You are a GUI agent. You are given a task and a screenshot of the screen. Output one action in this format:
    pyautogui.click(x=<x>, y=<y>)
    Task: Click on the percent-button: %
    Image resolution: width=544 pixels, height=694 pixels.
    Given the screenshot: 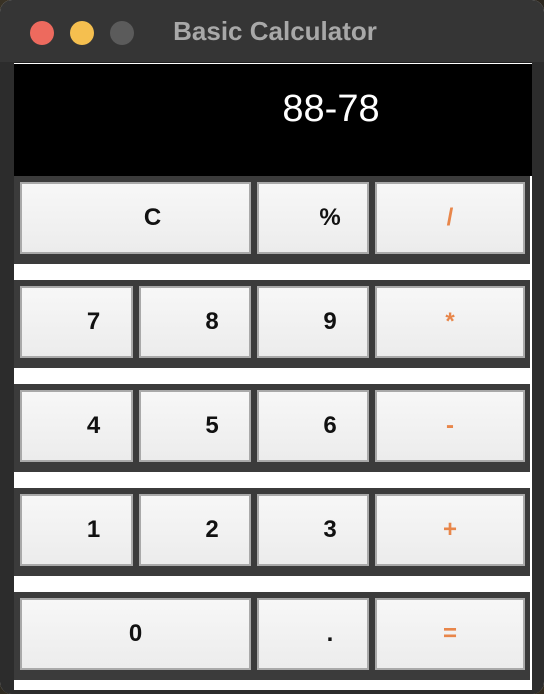 What is the action you would take?
    pyautogui.click(x=313, y=218)
    